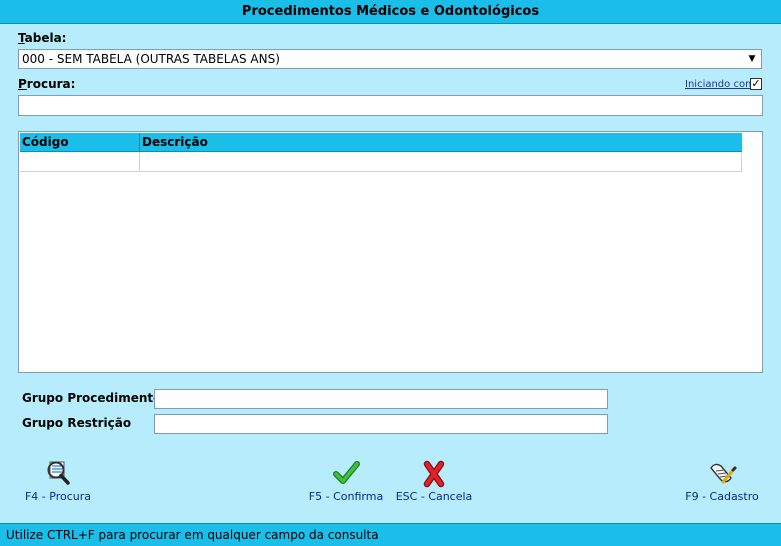  What do you see at coordinates (722, 496) in the screenshot?
I see `cadastro-button-label: F9 - Cadastro` at bounding box center [722, 496].